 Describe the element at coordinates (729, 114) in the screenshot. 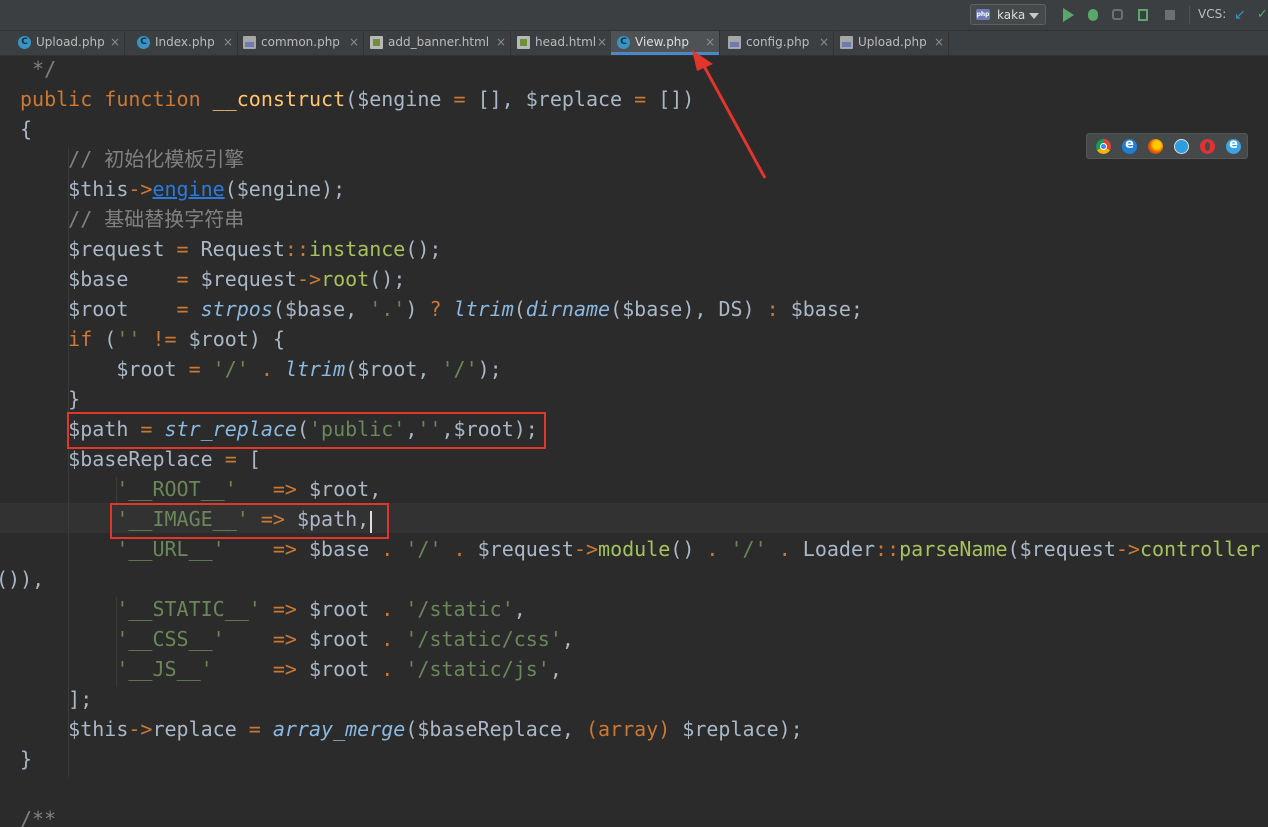

I see `annotation-arrow` at that location.